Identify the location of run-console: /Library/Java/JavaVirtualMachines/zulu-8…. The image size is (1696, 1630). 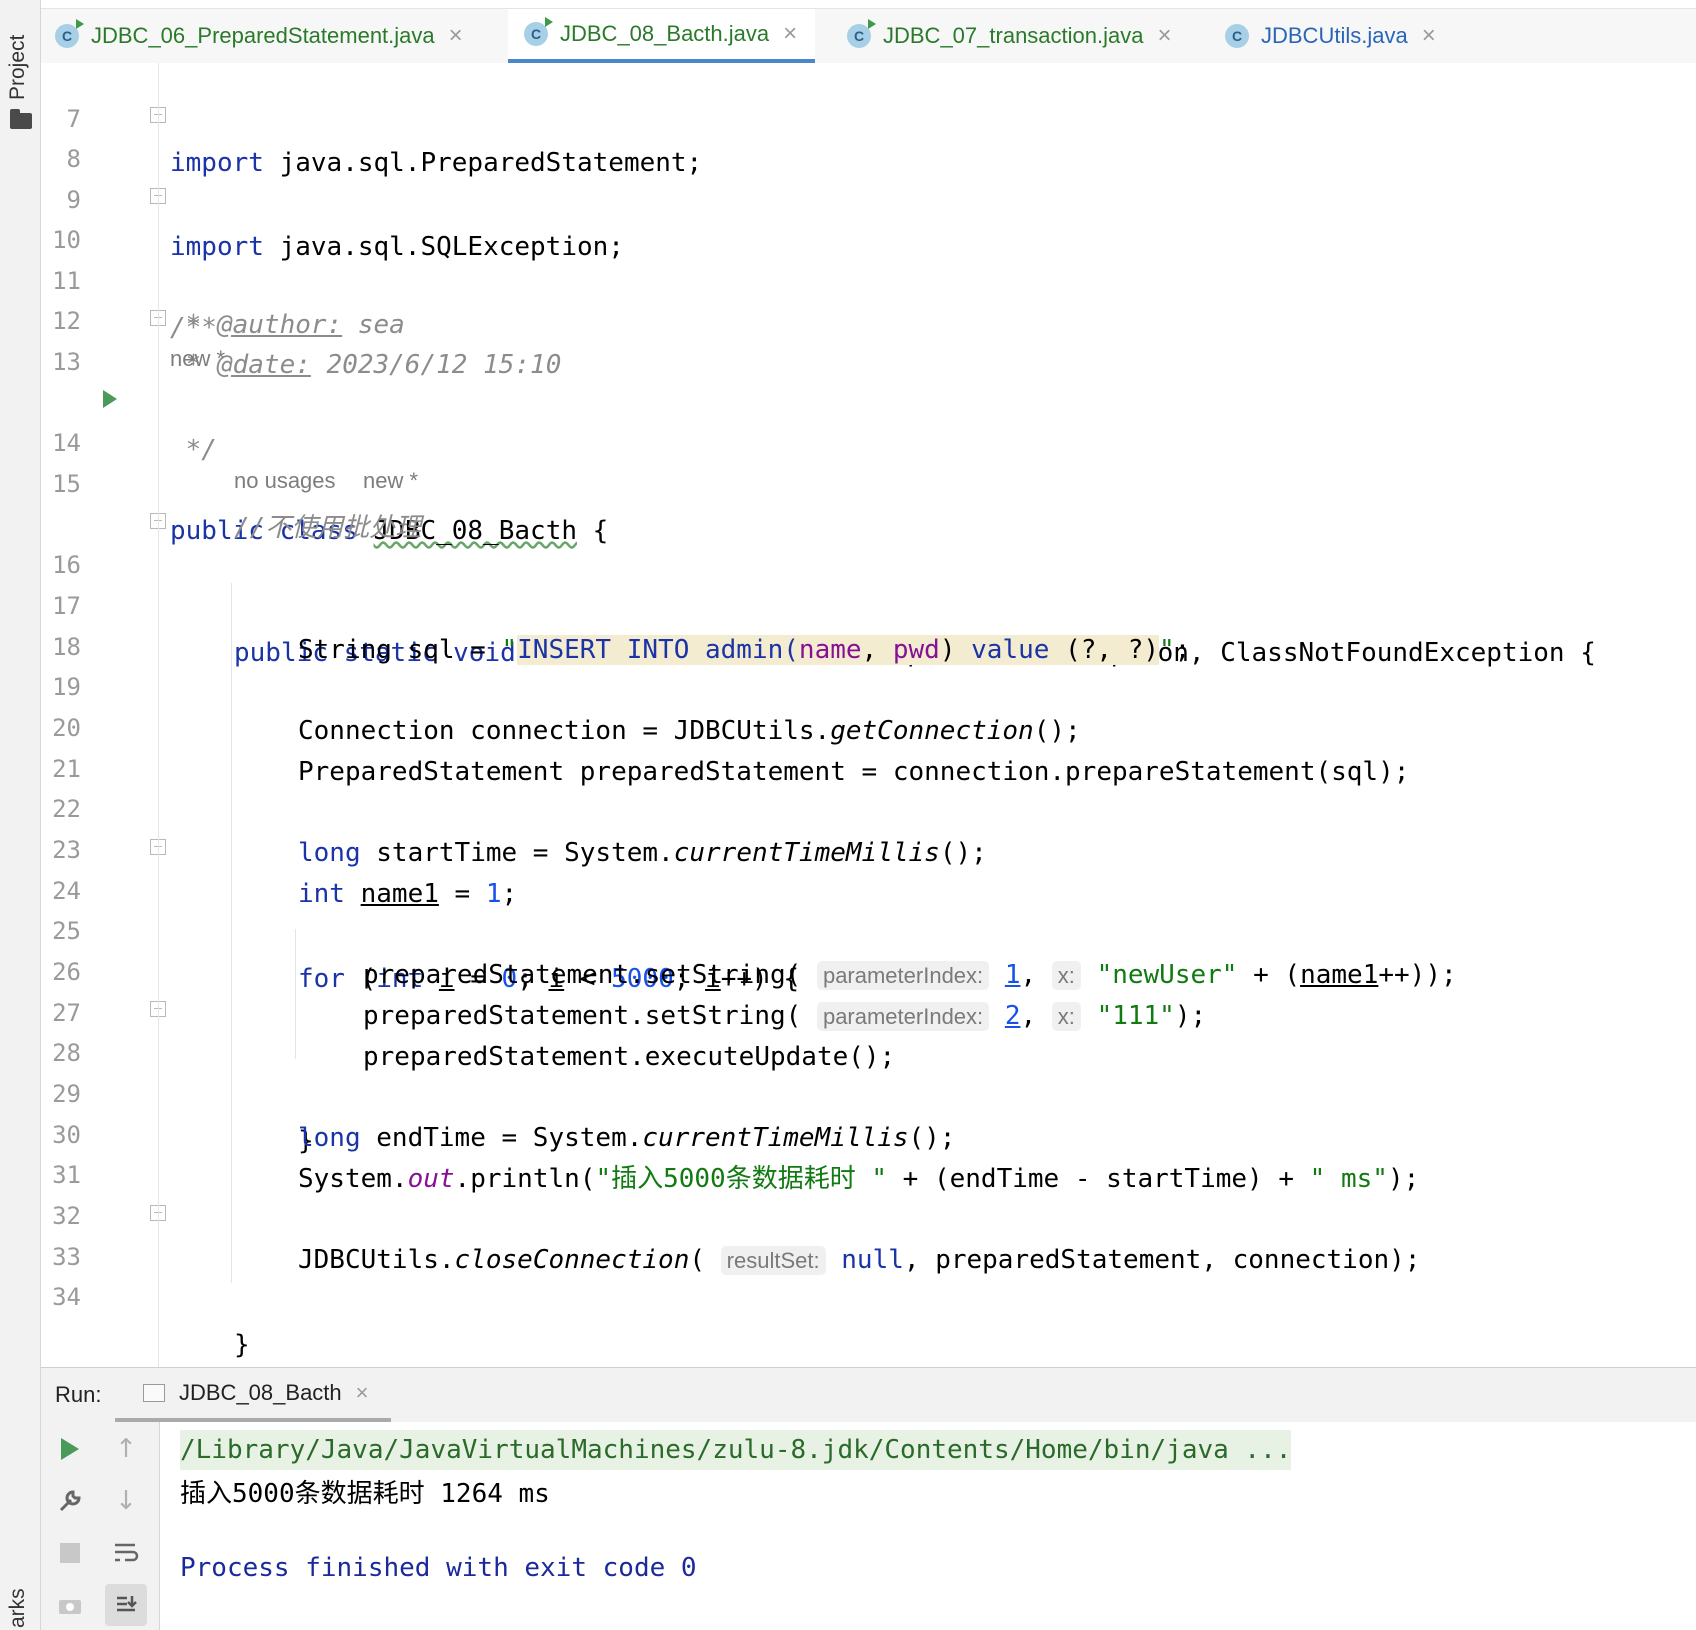
(928, 1526).